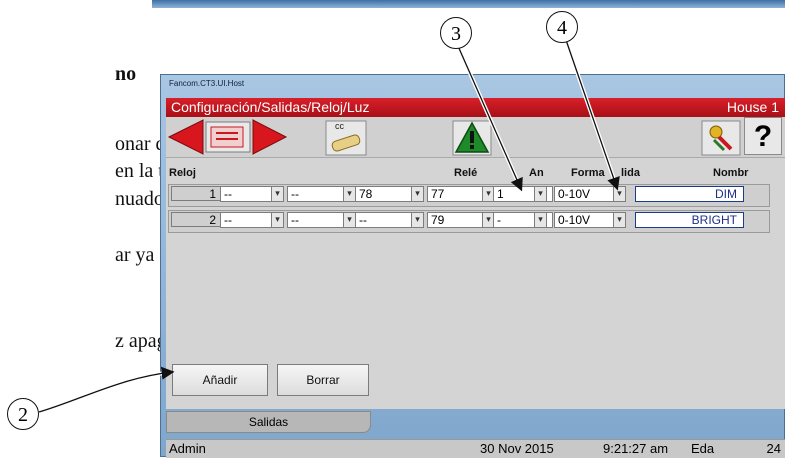  Describe the element at coordinates (385, 220) in the screenshot. I see `field-clock-3: --` at that location.